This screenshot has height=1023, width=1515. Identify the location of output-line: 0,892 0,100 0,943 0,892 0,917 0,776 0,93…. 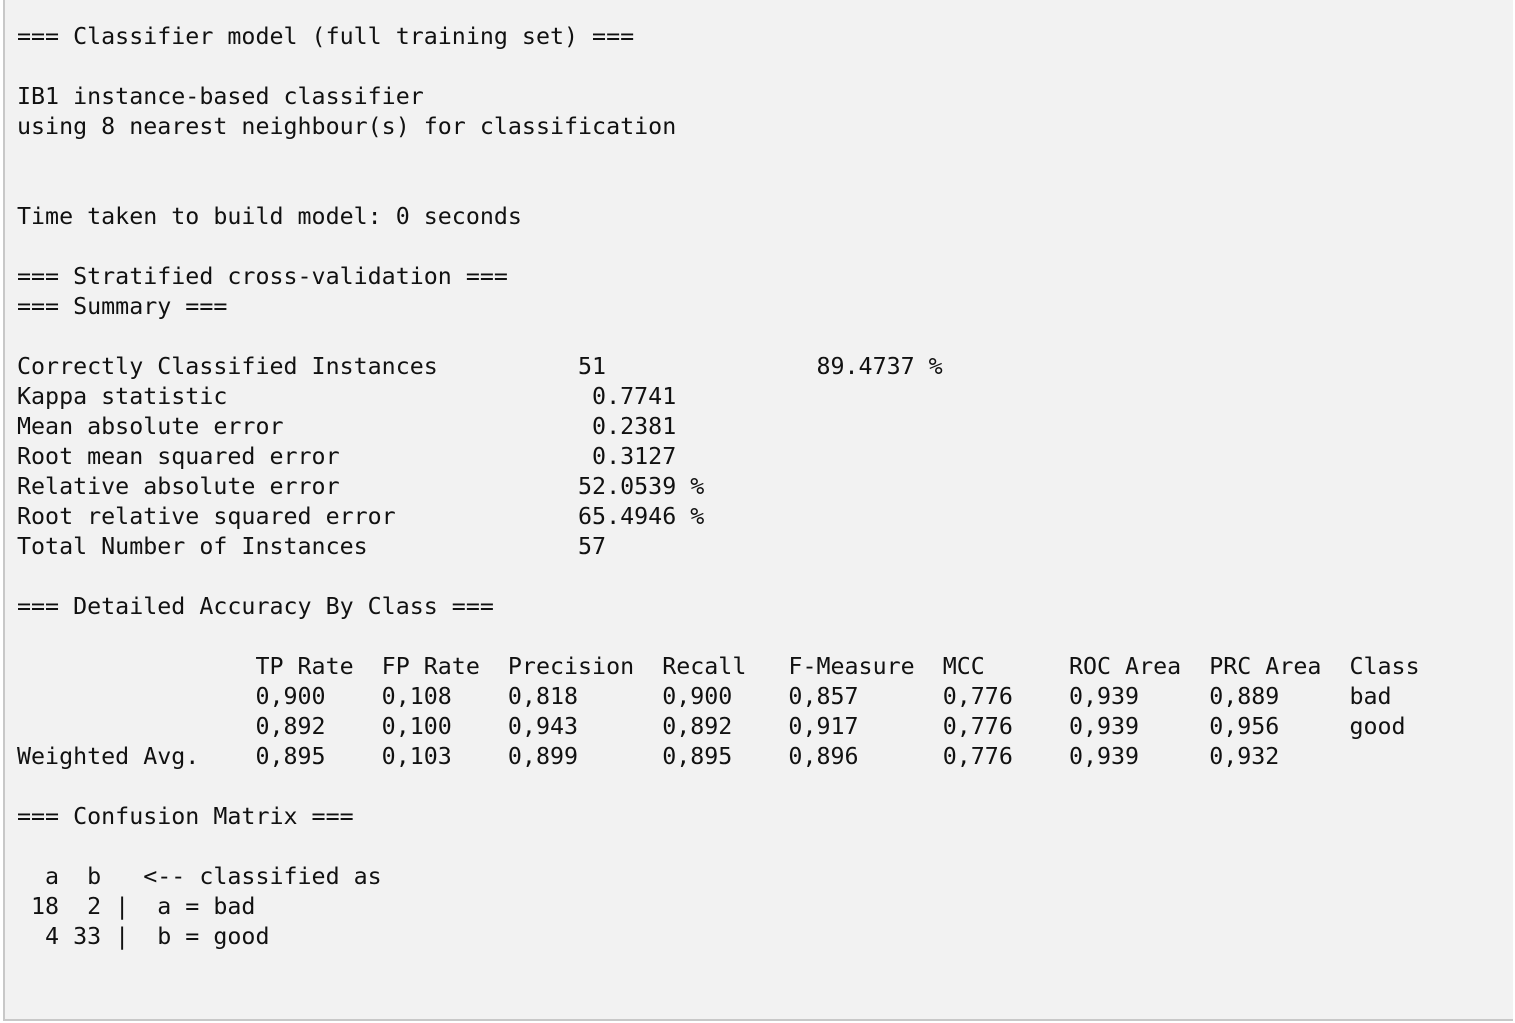
(711, 726).